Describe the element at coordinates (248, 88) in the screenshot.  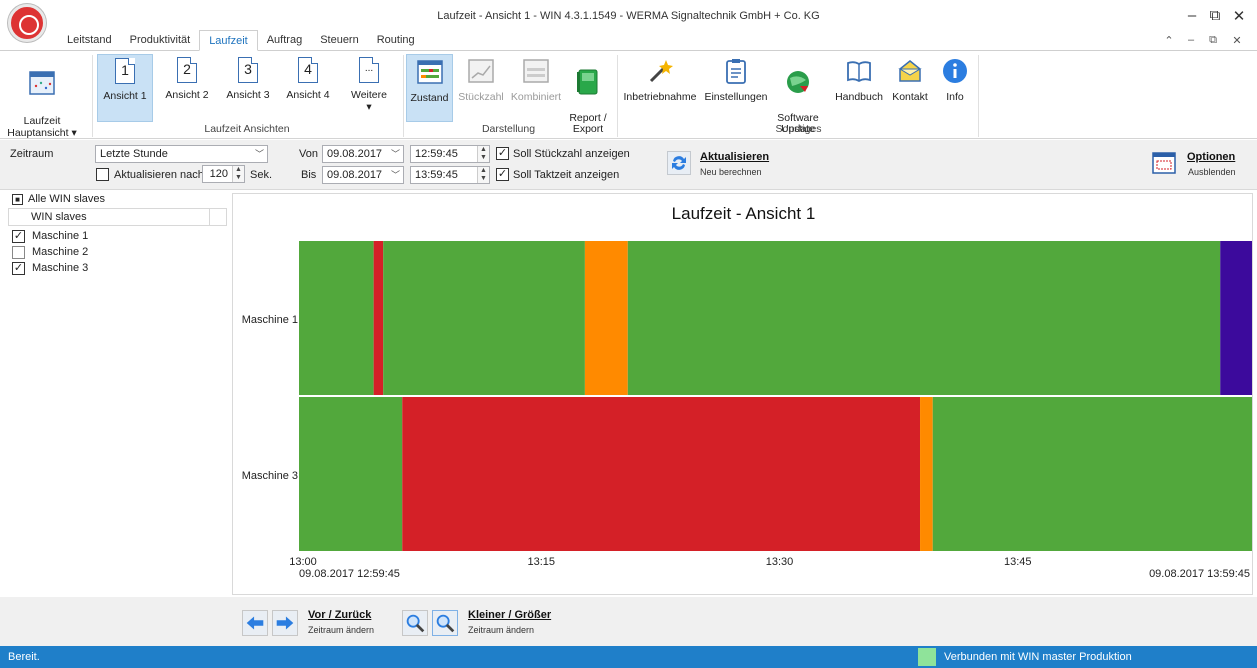
I see `ansicht-3-button: 3 Ansicht 3` at that location.